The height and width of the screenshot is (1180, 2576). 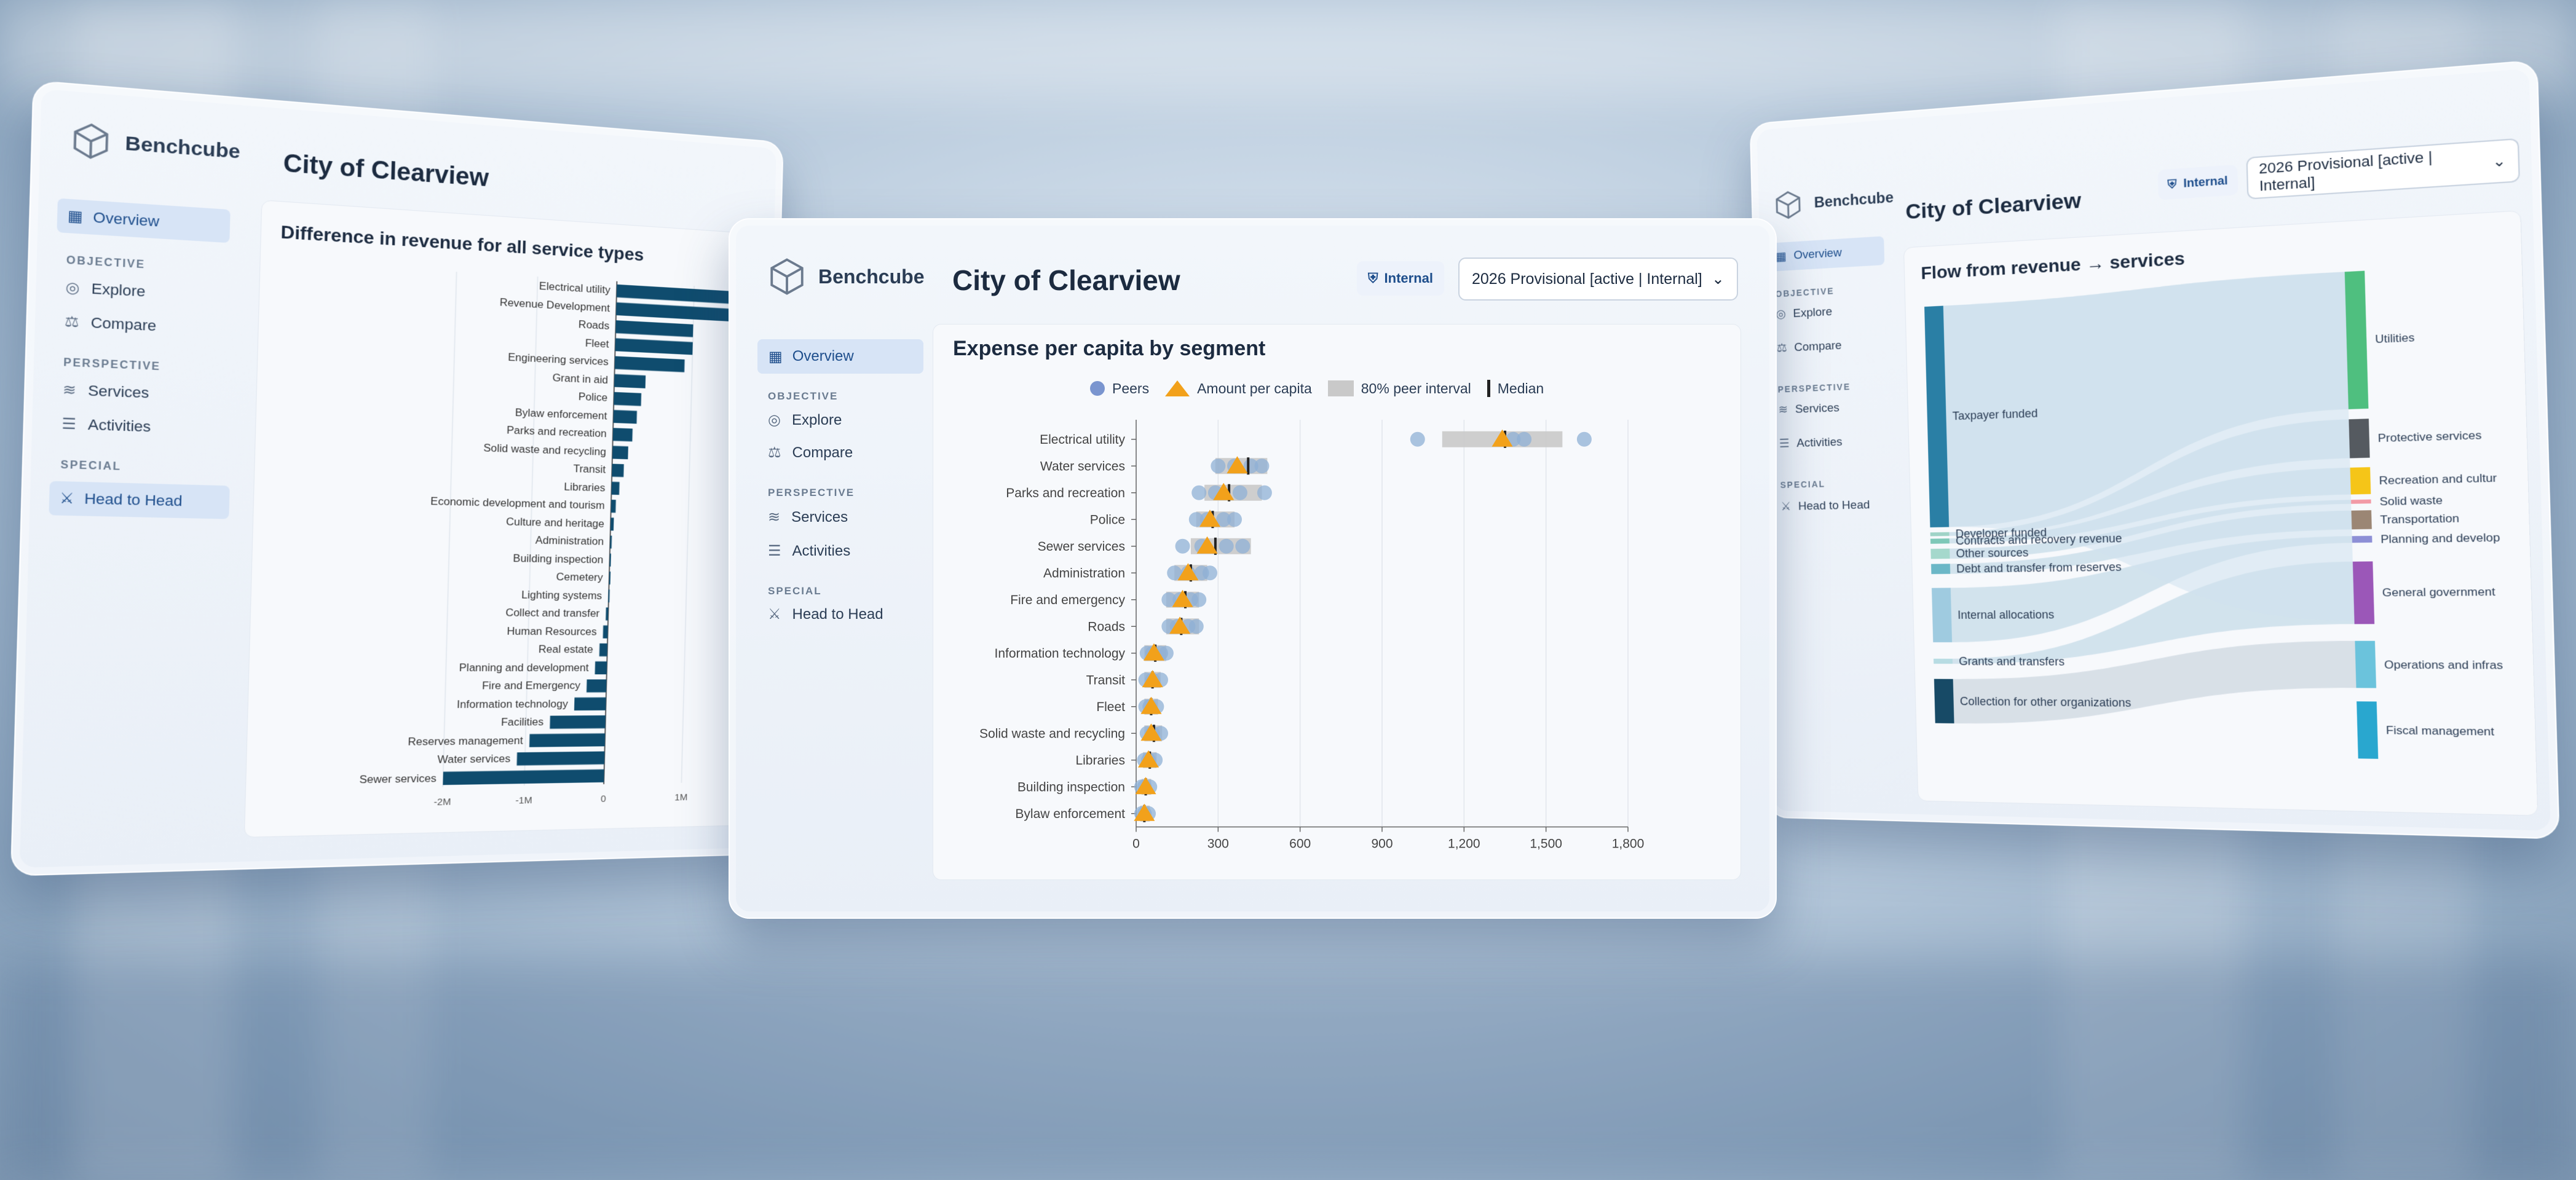 I want to click on x-tick-label: 1M, so click(x=680, y=798).